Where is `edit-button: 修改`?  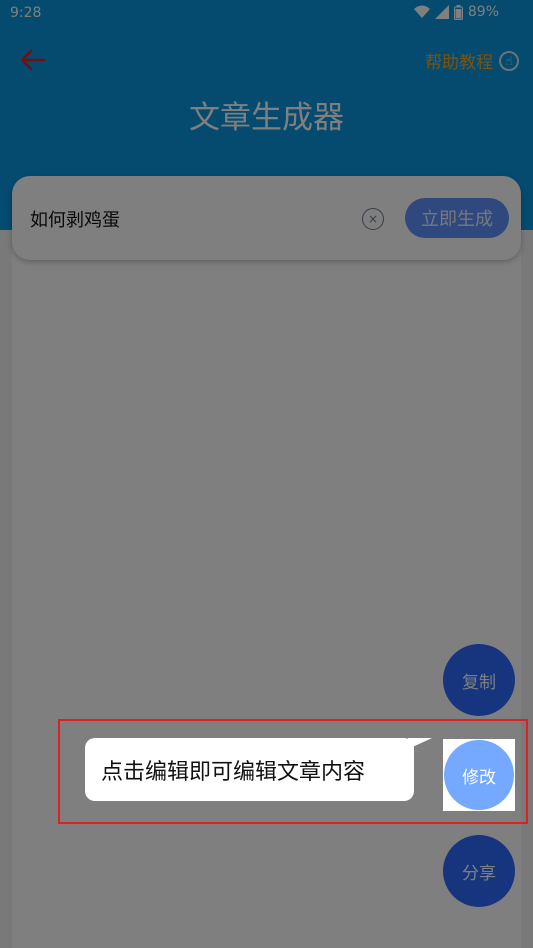
edit-button: 修改 is located at coordinates (479, 775).